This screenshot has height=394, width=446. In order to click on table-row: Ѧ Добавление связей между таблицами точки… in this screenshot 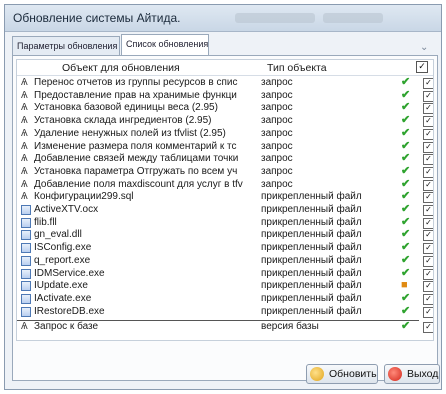, I will do `click(225, 159)`.